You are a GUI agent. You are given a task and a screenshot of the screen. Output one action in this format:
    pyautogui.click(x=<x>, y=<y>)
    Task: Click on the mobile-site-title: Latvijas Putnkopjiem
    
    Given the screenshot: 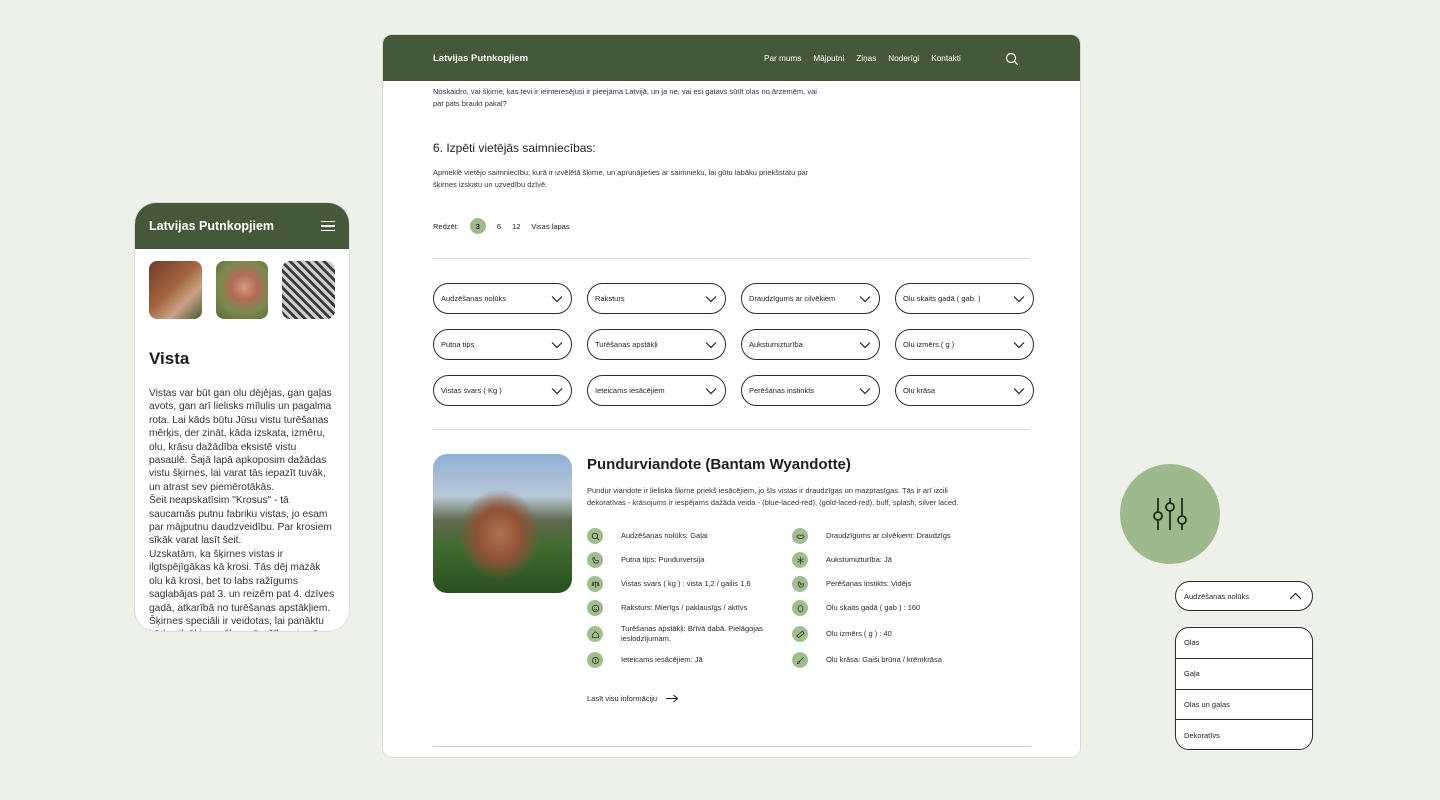 What is the action you would take?
    pyautogui.click(x=211, y=226)
    